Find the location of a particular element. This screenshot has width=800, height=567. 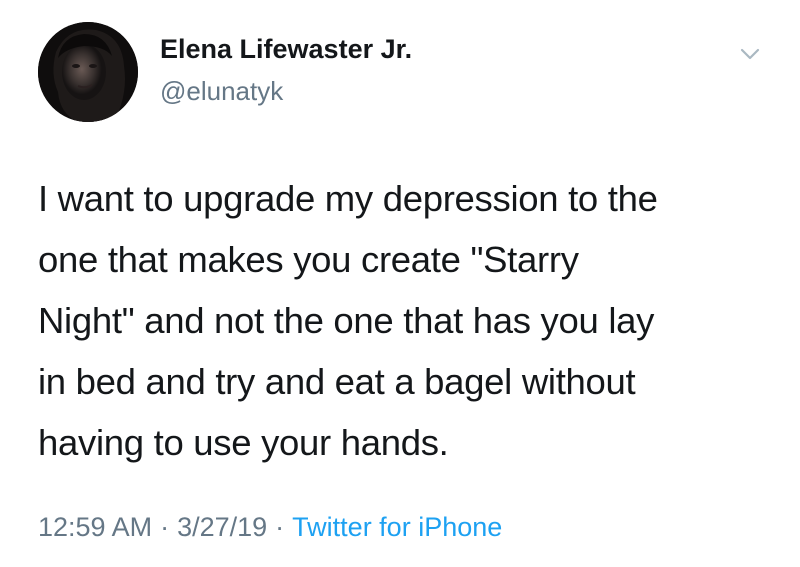

tweet-time: 12:59 AM is located at coordinates (95, 527).